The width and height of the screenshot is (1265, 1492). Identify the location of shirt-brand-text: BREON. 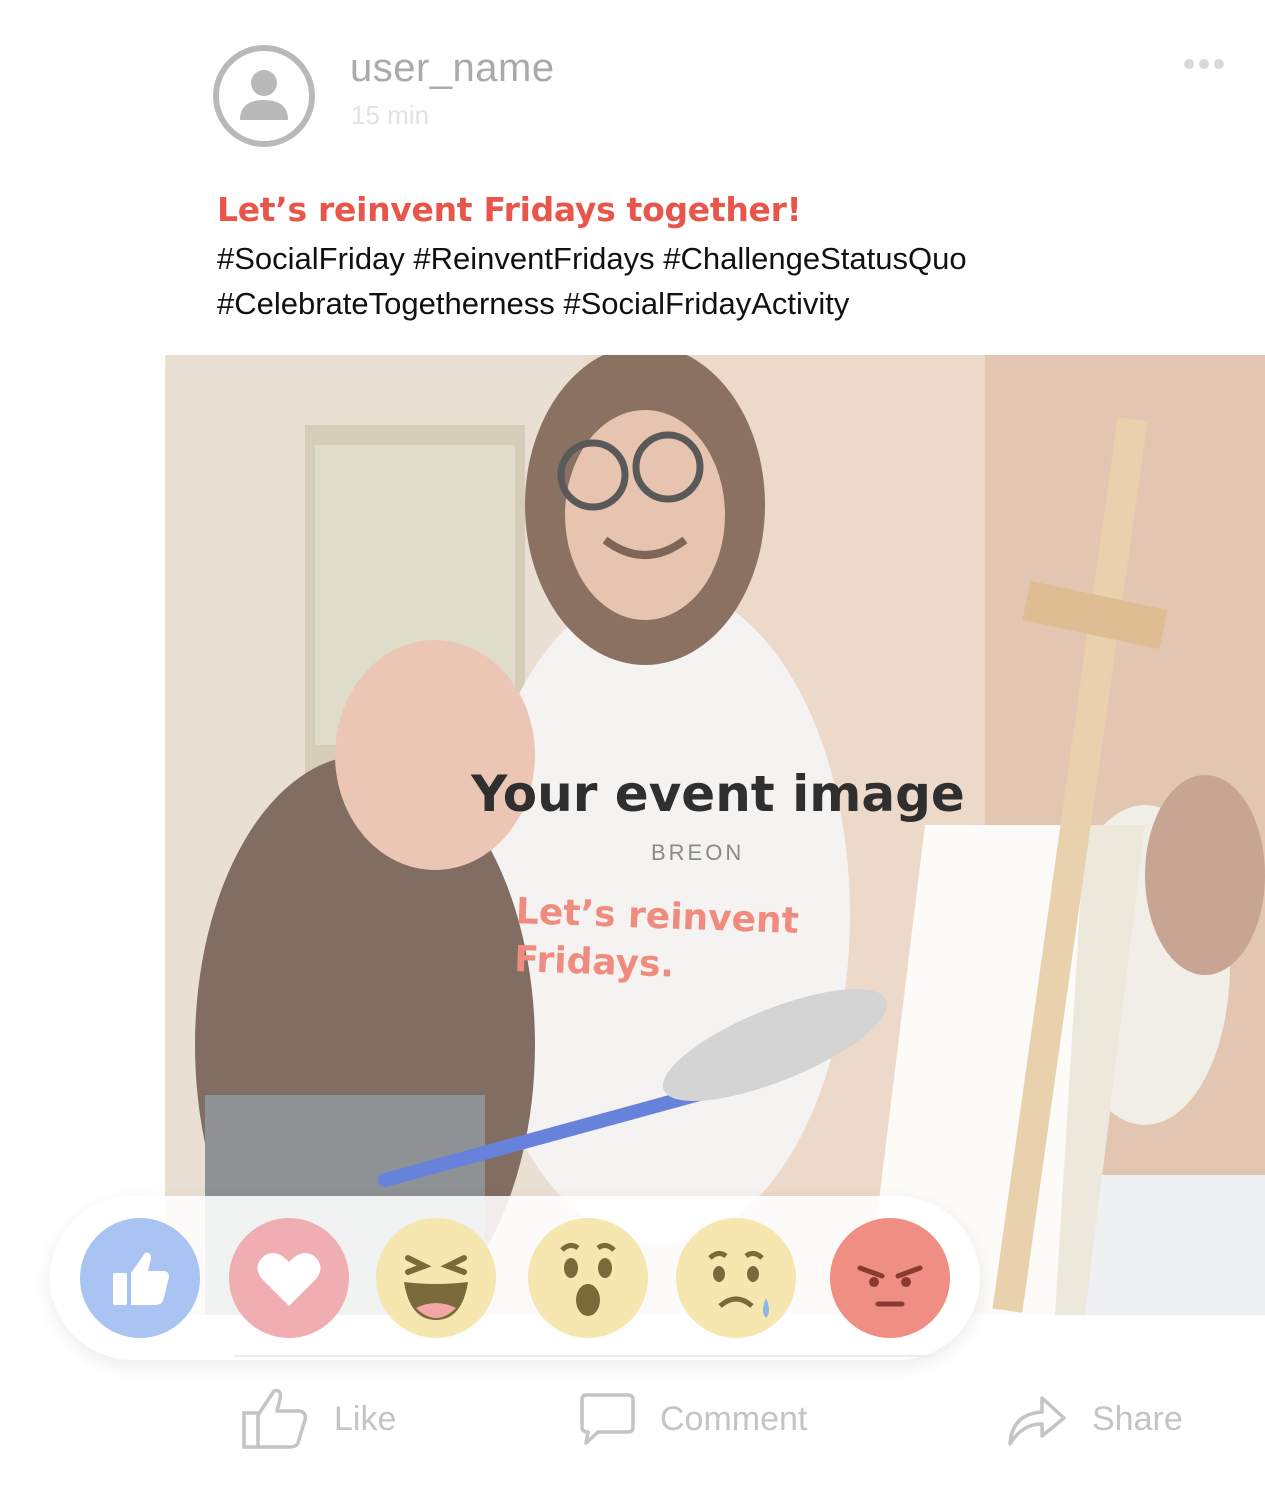
(698, 852).